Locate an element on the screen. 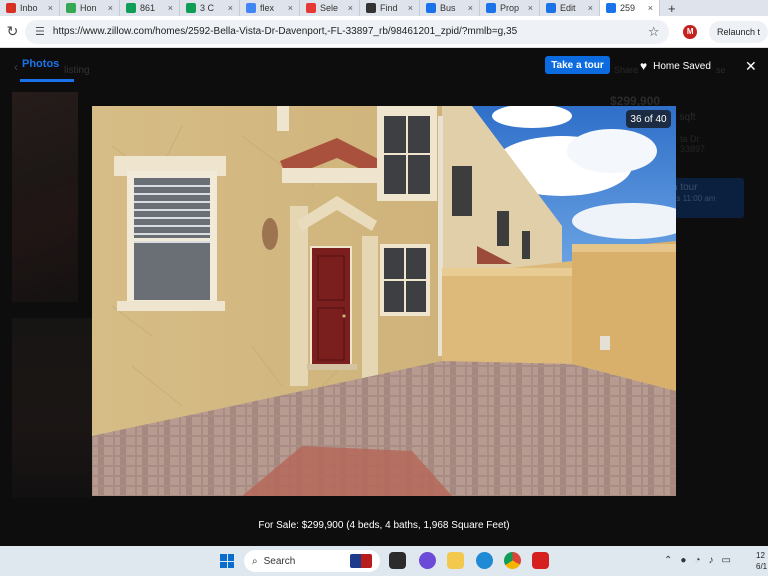 This screenshot has width=768, height=576. tab-label: Hon is located at coordinates (88, 8).